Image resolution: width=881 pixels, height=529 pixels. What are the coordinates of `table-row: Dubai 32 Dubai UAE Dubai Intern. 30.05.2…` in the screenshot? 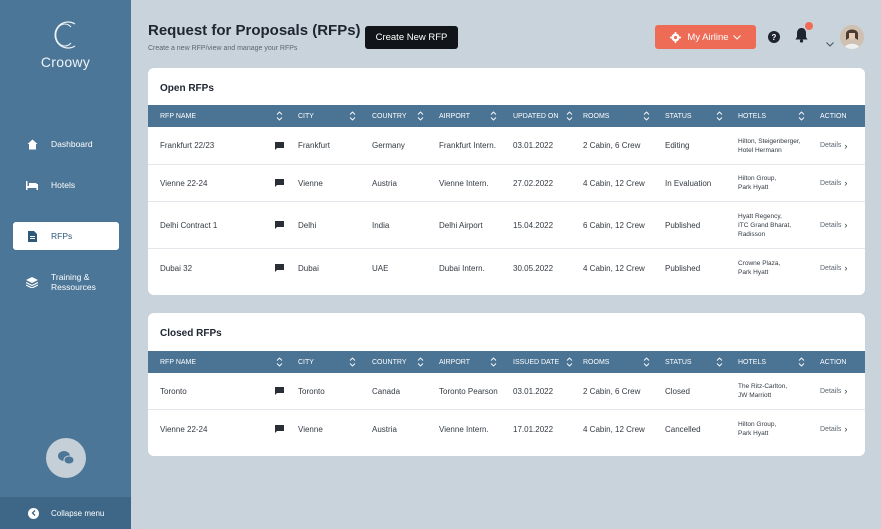 It's located at (506, 268).